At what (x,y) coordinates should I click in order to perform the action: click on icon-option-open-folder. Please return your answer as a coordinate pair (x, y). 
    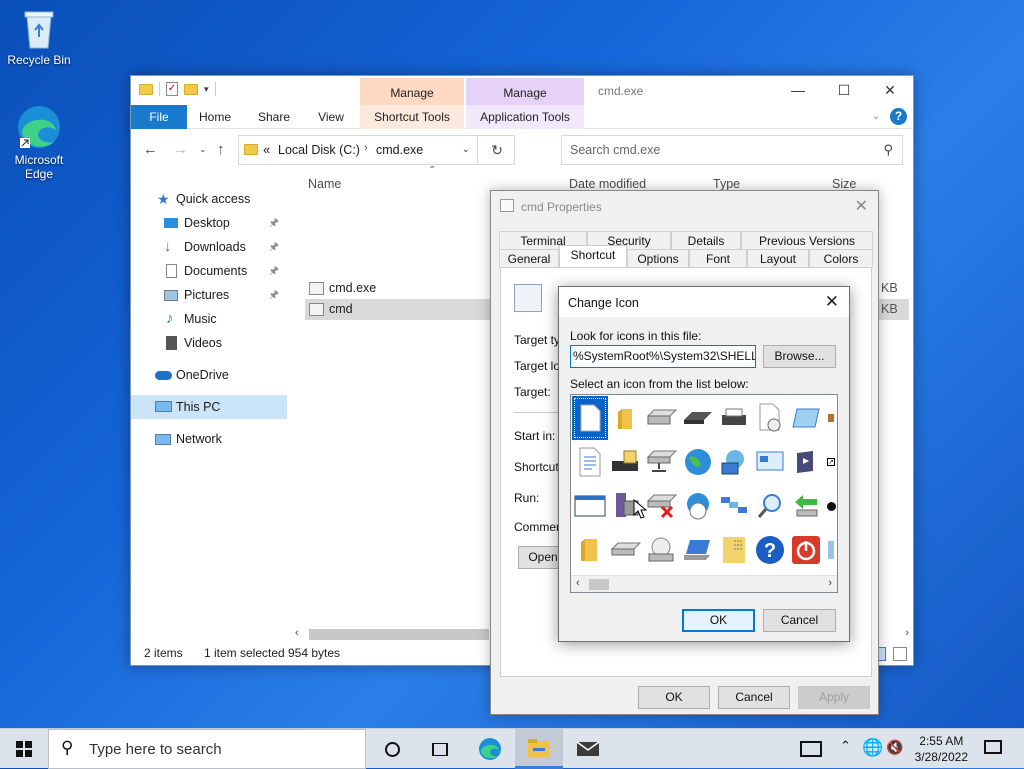
    Looking at the image, I should click on (590, 550).